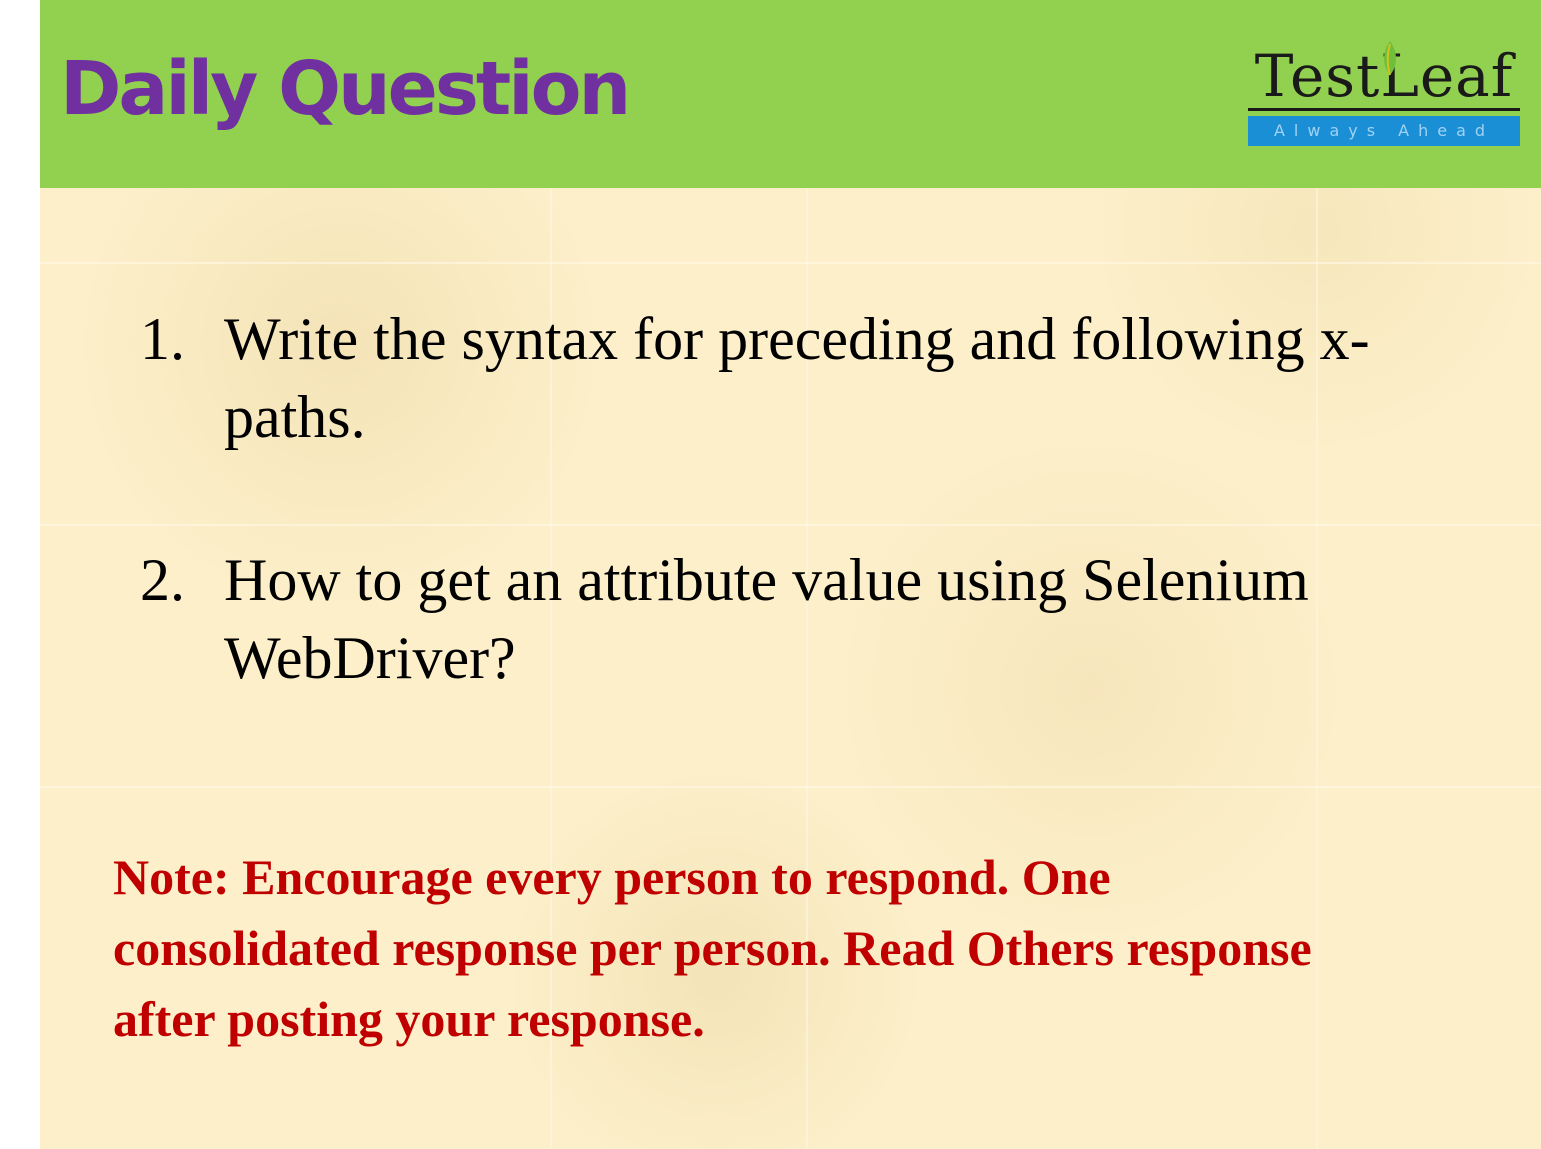 This screenshot has height=1149, width=1541. I want to click on logo-tagline: Always Ahead, so click(1384, 131).